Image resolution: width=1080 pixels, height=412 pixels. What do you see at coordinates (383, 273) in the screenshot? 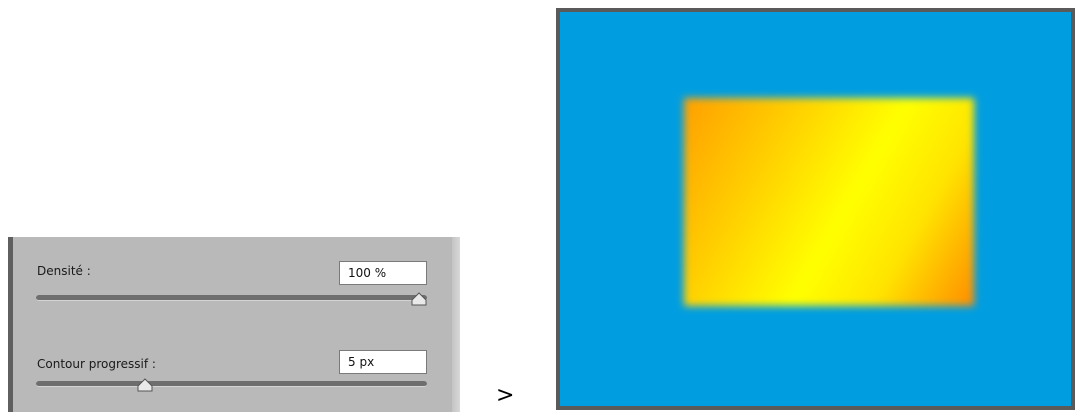
I see `density-input: 100 %` at bounding box center [383, 273].